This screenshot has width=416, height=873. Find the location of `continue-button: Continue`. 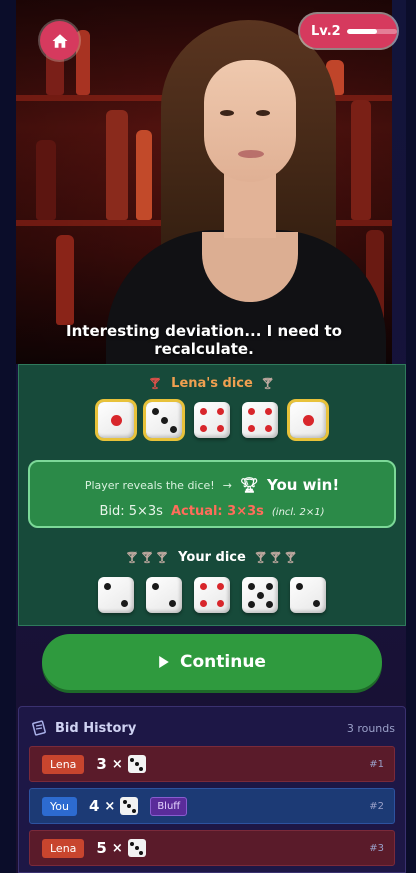

continue-button: Continue is located at coordinates (212, 662).